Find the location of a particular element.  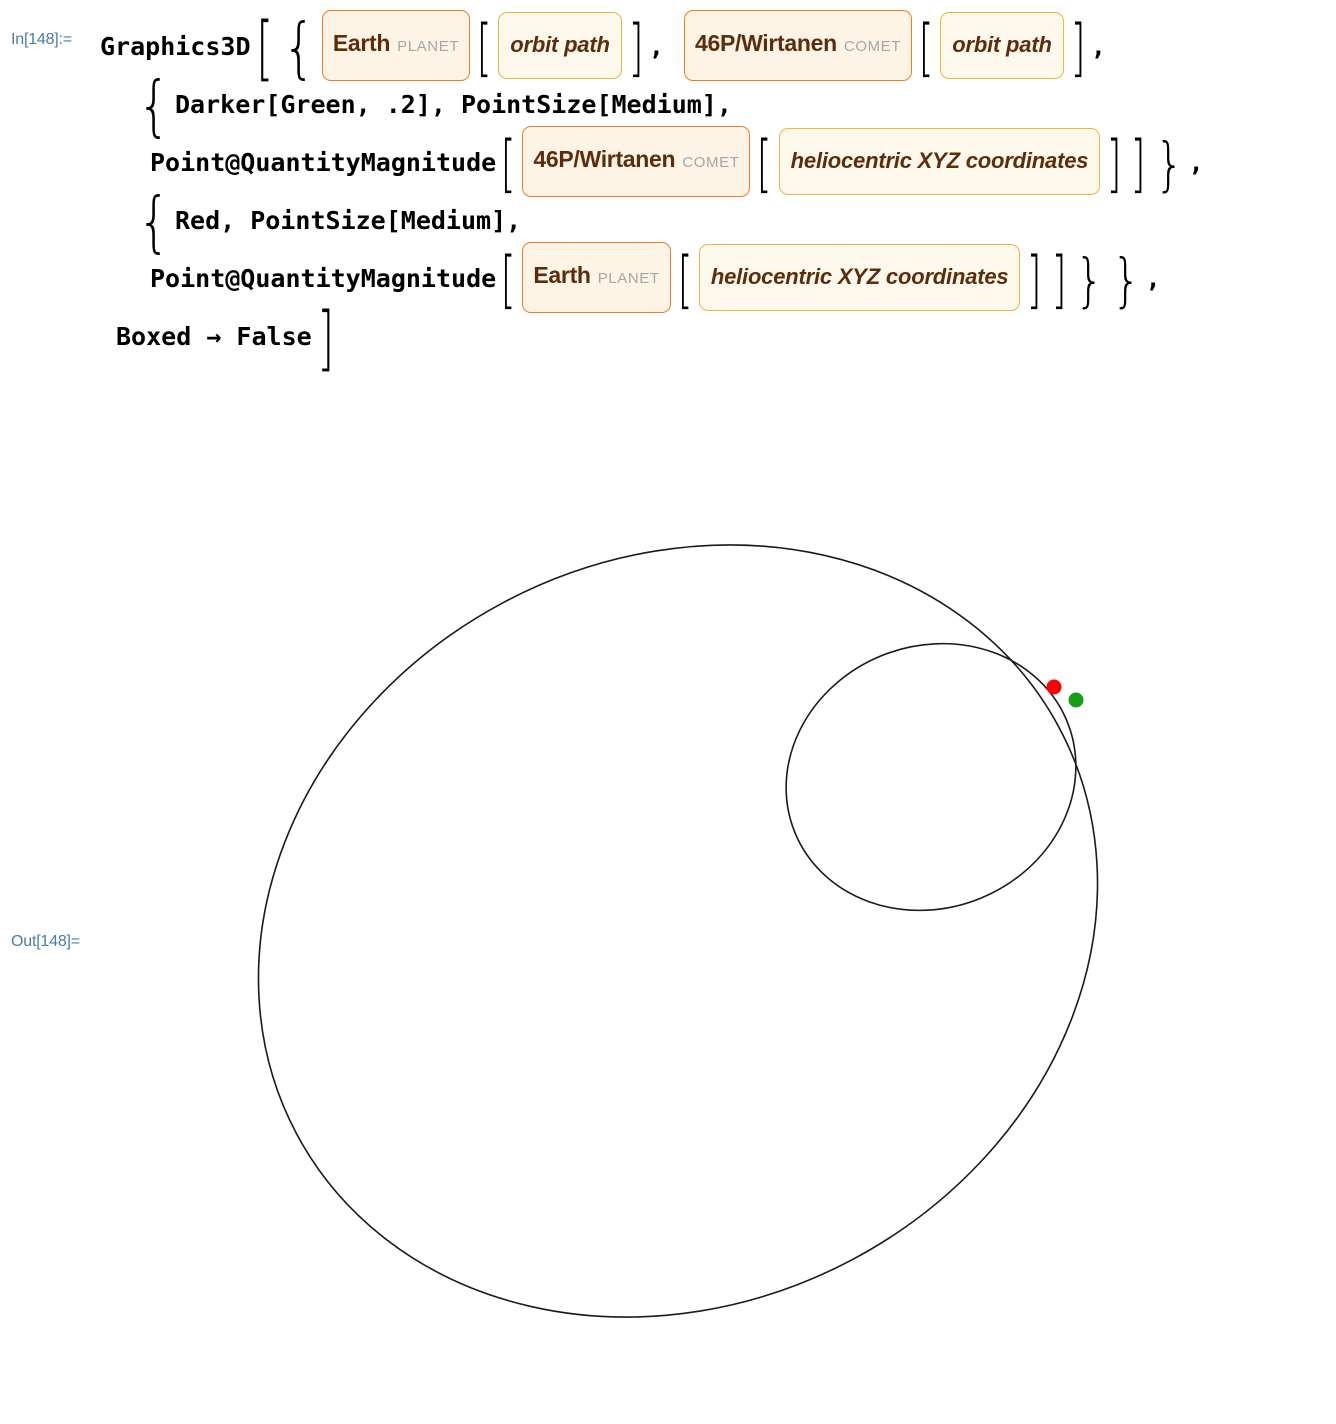

boxed-option-expr: Boxed → False is located at coordinates (214, 336).